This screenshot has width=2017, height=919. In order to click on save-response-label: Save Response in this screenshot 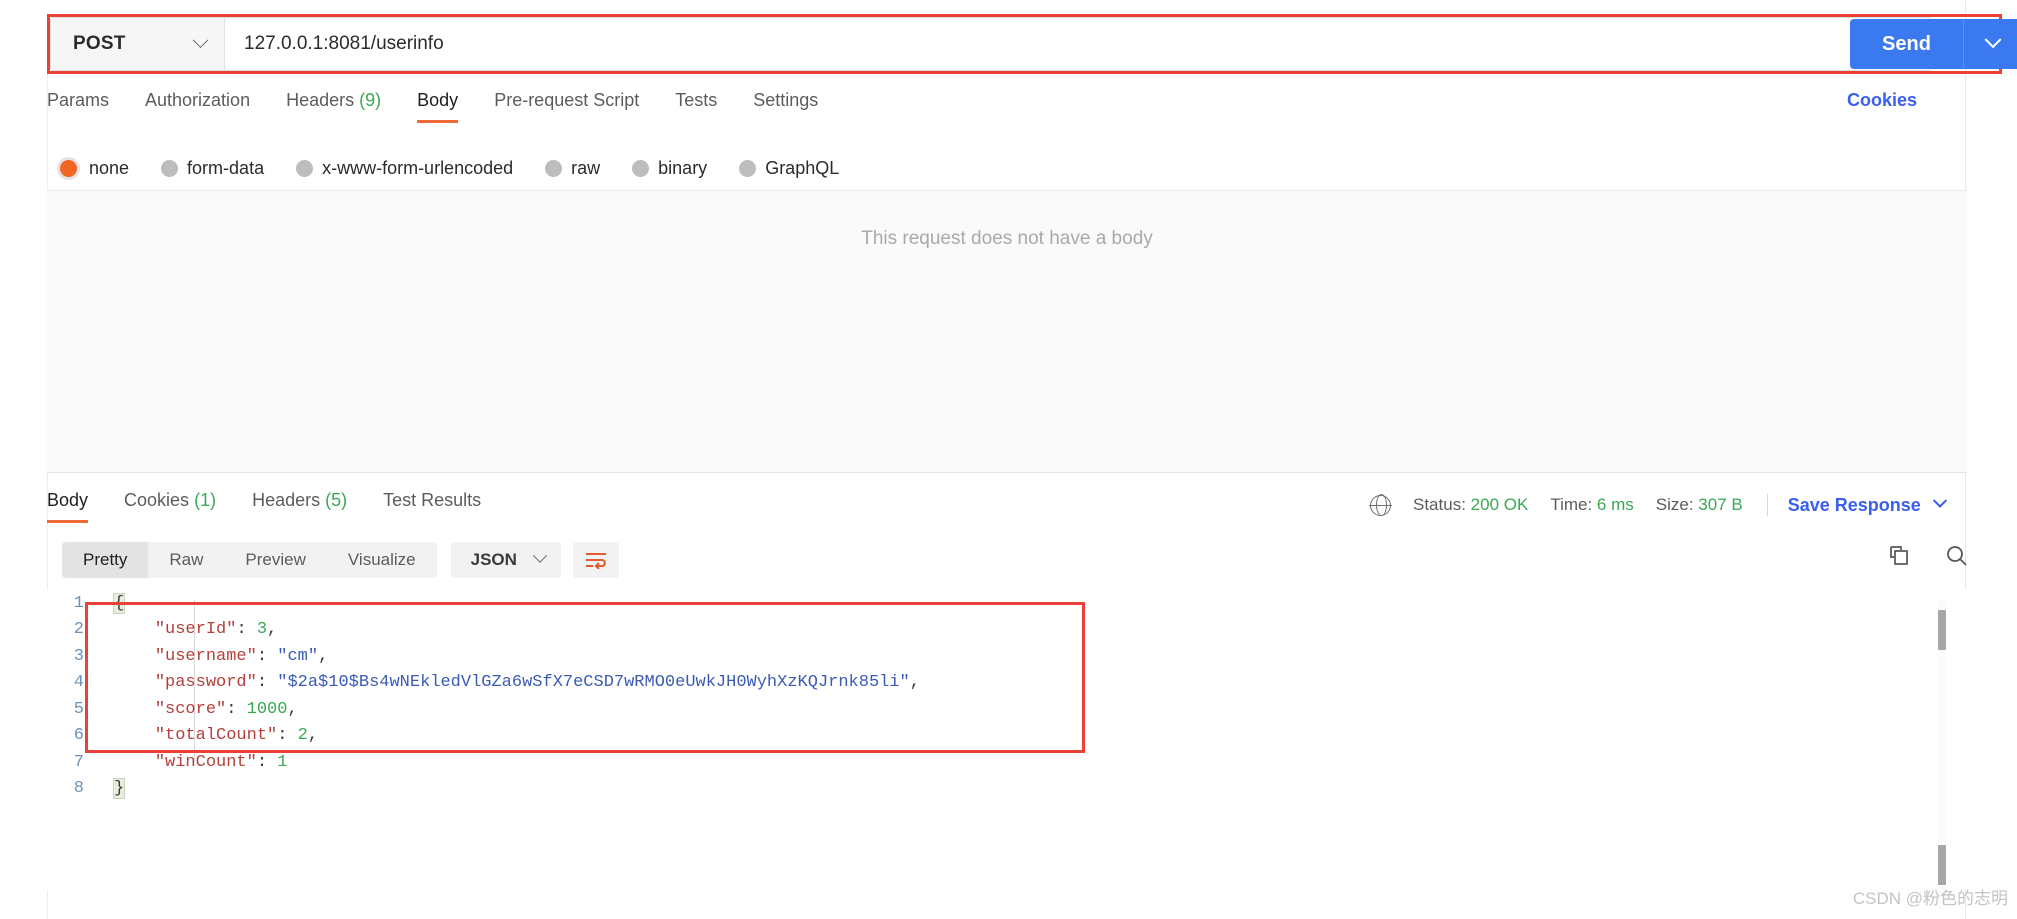, I will do `click(1854, 504)`.